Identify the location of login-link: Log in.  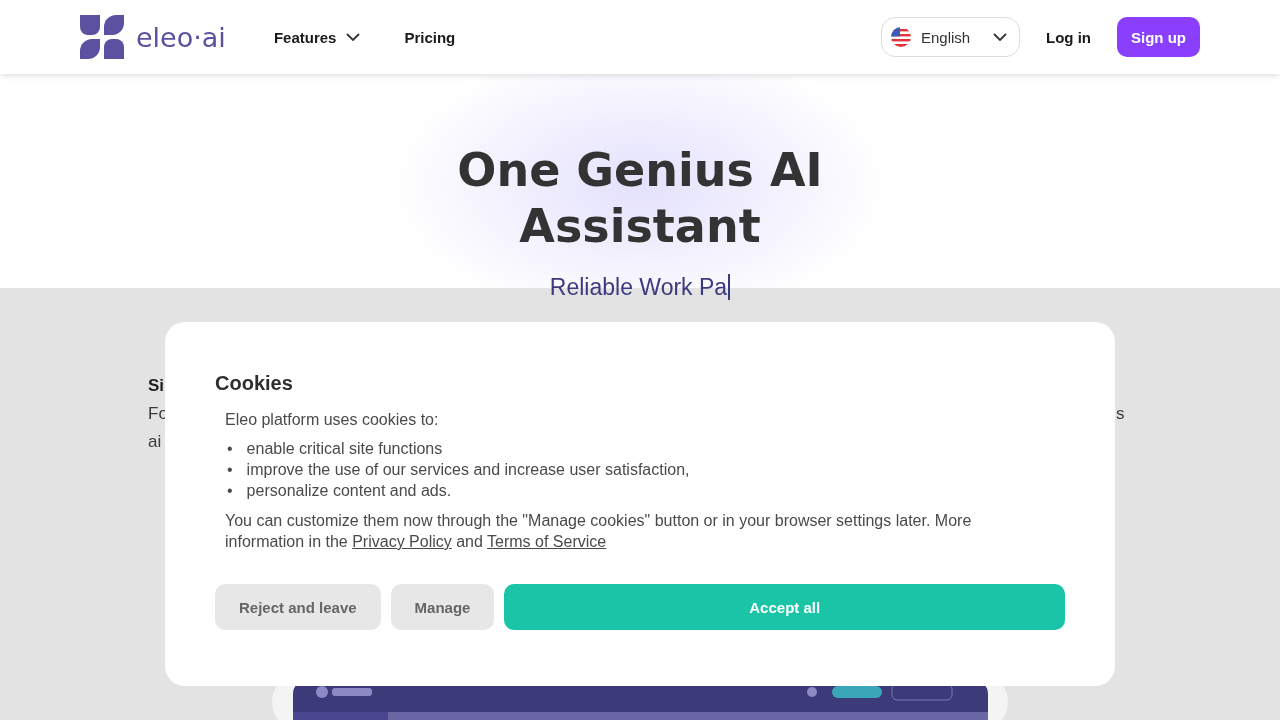
(1068, 37).